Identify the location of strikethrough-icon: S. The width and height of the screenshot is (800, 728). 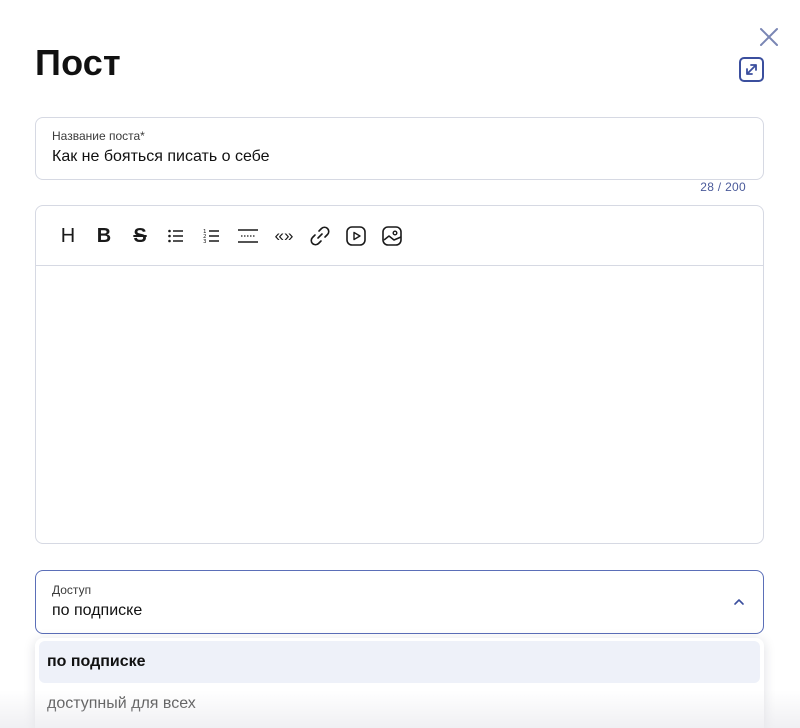
(140, 235).